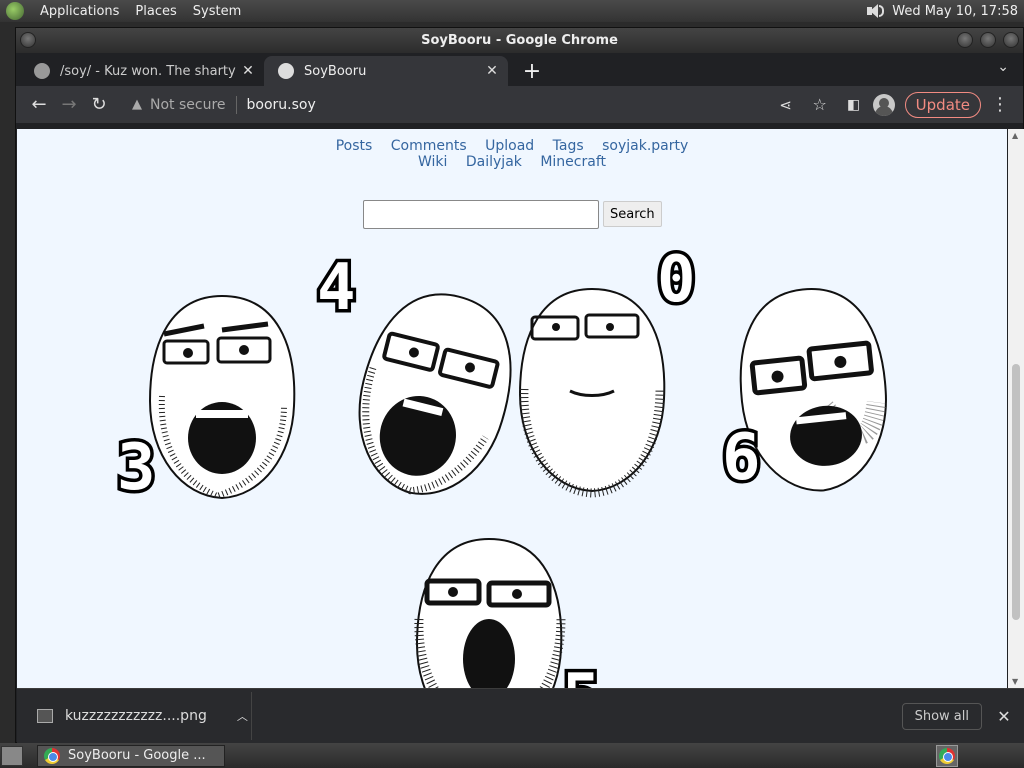 The height and width of the screenshot is (768, 1024). I want to click on tab-soybooru: SoyBooru ✕, so click(386, 71).